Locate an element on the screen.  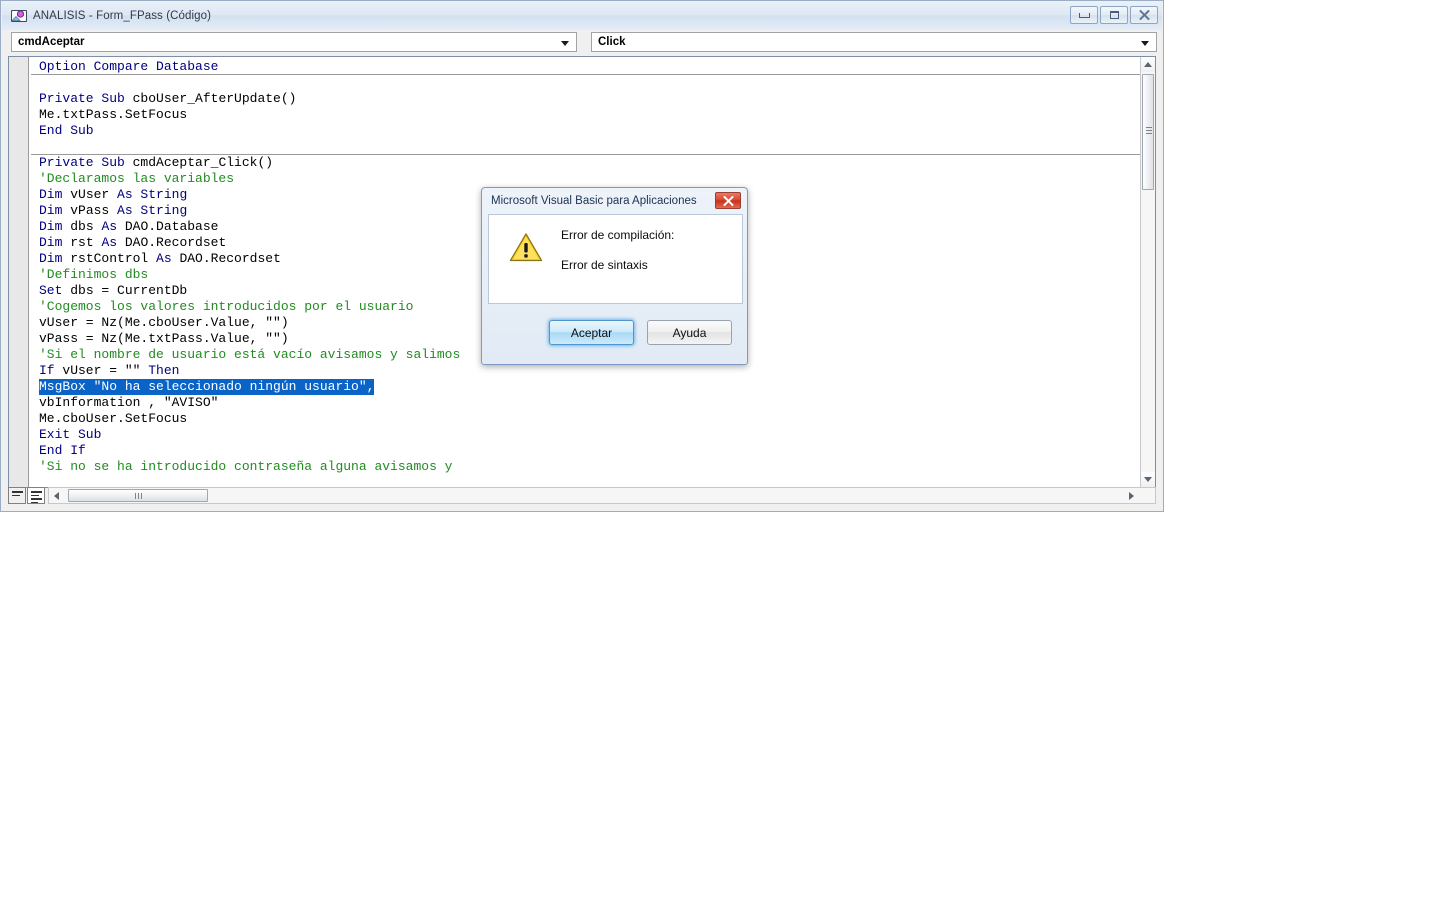
scroll-up-button is located at coordinates (1148, 64).